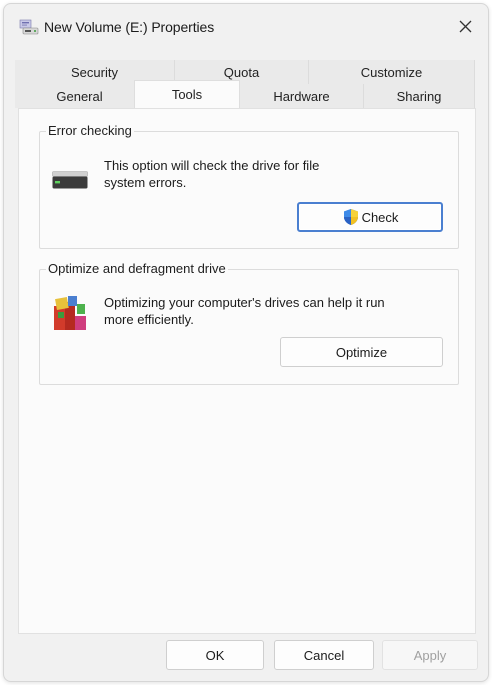  I want to click on drive-properties-icon, so click(29, 27).